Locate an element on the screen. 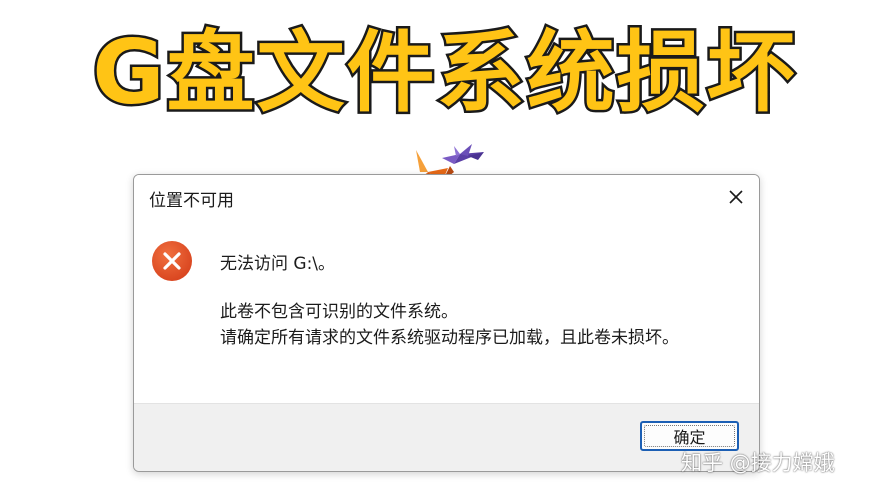  dialog-titlebar: 位置不可用 is located at coordinates (446, 197).